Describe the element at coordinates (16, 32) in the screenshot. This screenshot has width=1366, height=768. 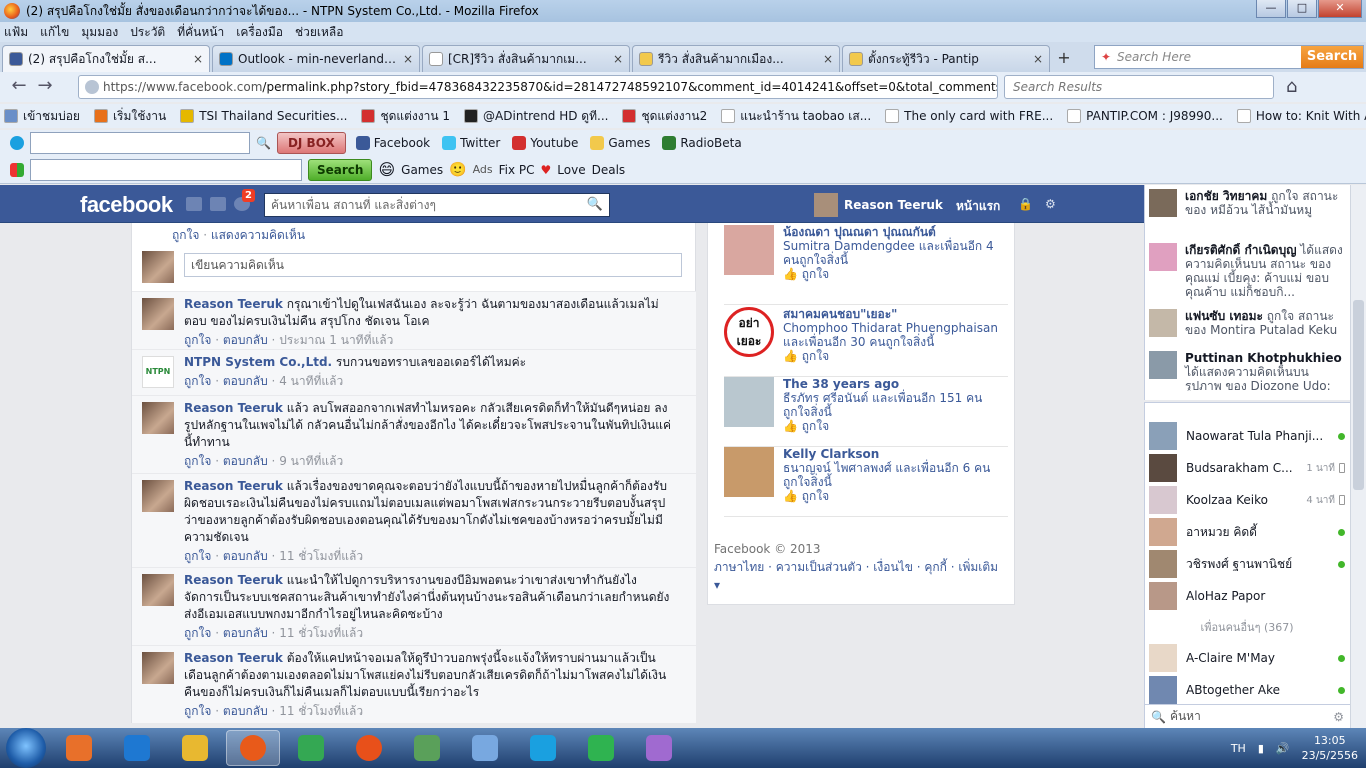
I see `menu-file: แฟ้ม` at that location.